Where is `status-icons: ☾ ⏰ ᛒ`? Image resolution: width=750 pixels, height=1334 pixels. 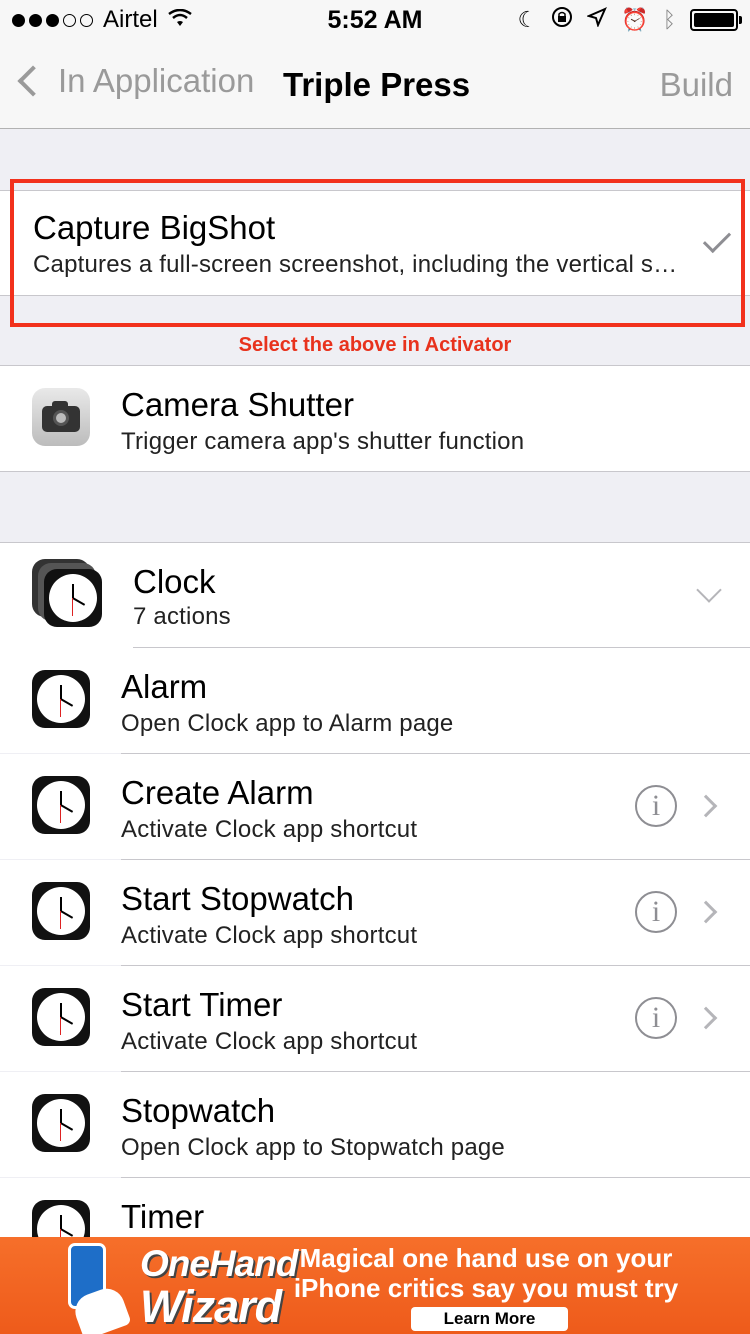 status-icons: ☾ ⏰ ᛒ is located at coordinates (629, 20).